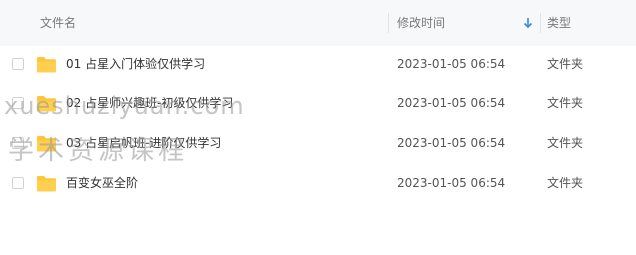 This screenshot has width=636, height=255. I want to click on column-header-modified: 修改时间, so click(421, 23).